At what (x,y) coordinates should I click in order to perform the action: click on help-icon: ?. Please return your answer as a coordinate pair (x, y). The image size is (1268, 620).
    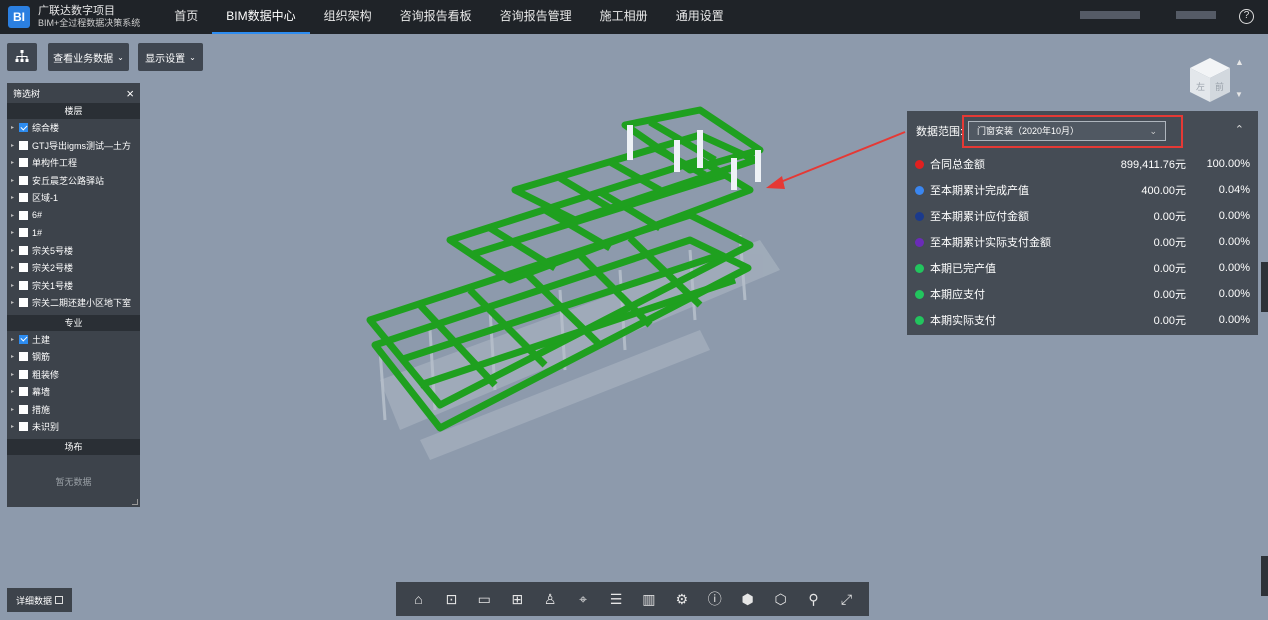
    Looking at the image, I should click on (1246, 16).